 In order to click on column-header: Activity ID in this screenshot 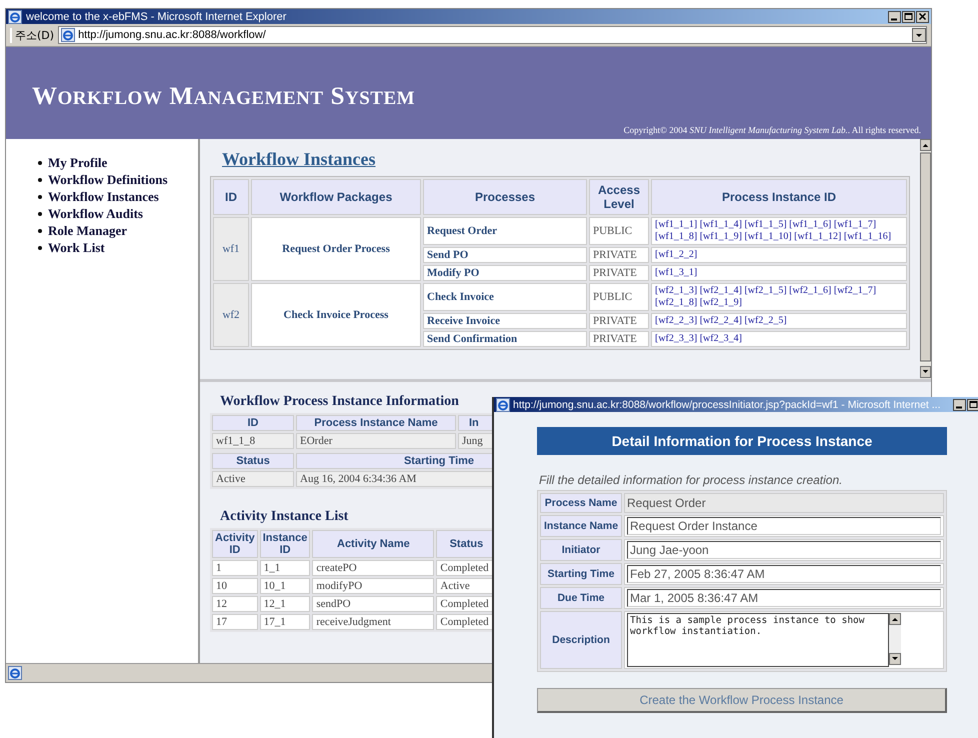, I will do `click(235, 544)`.